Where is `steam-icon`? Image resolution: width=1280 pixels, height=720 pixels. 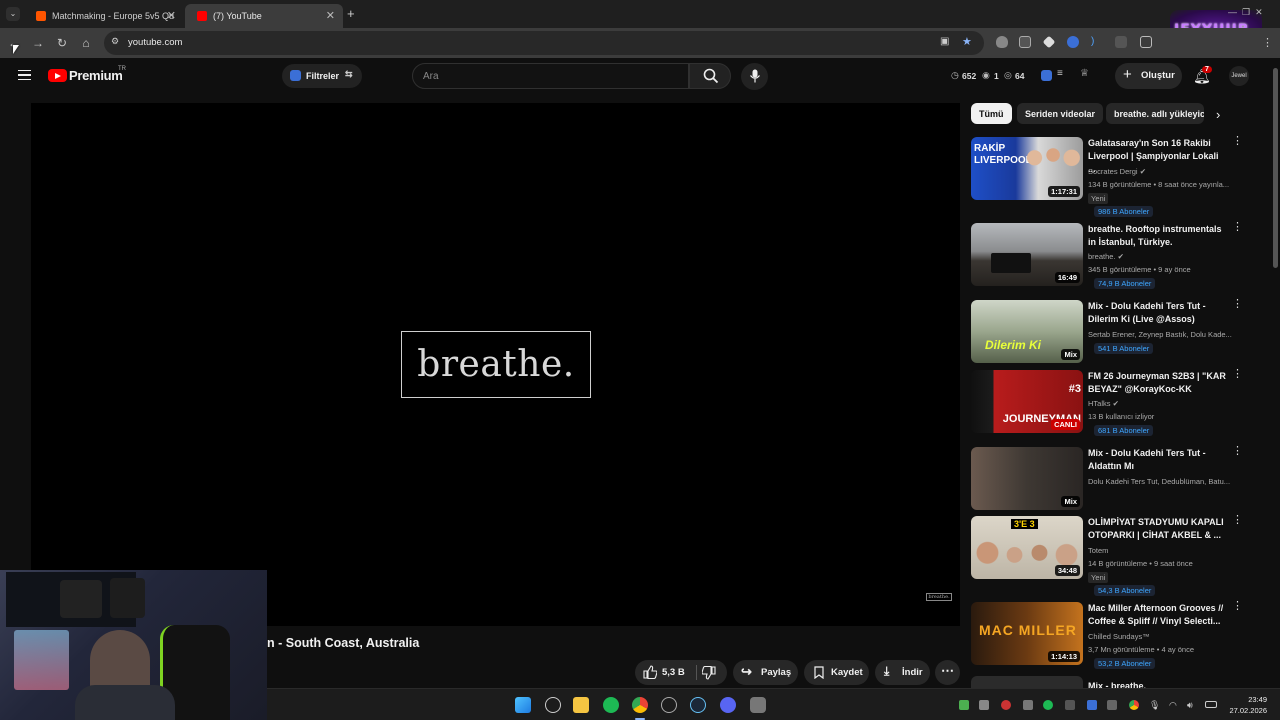
steam-icon is located at coordinates (698, 705).